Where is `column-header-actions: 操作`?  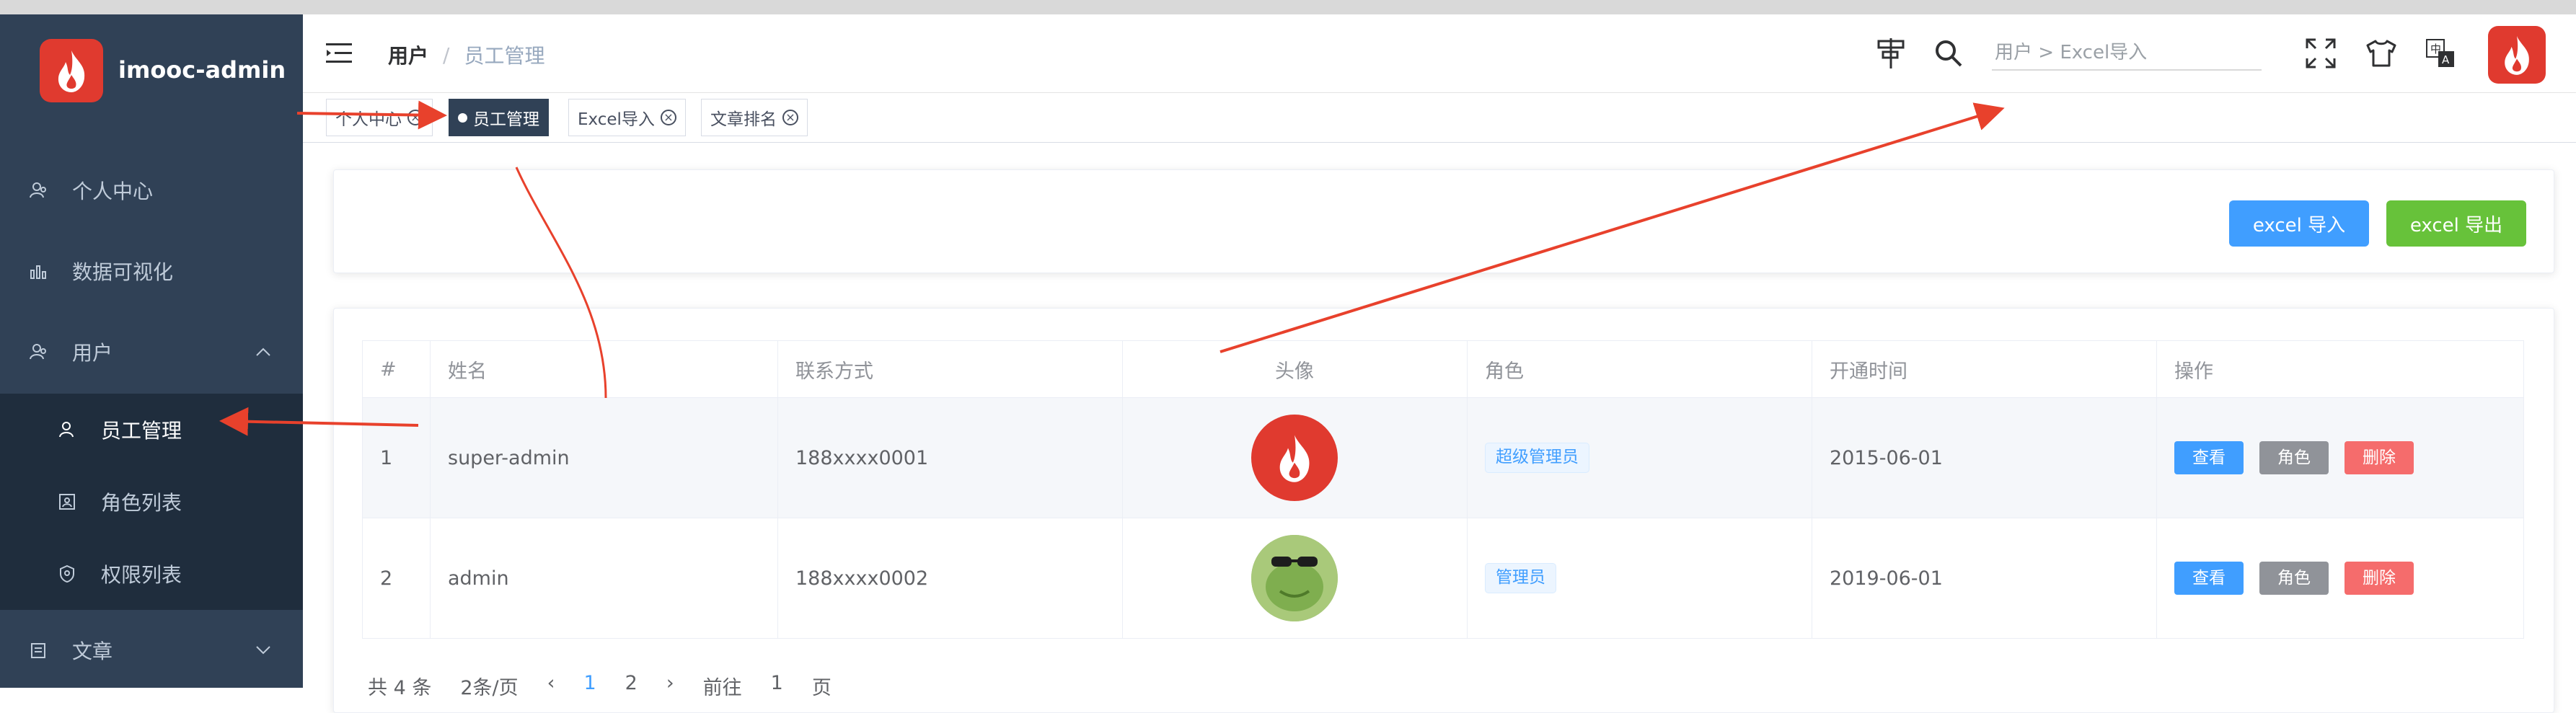
column-header-actions: 操作 is located at coordinates (2340, 369).